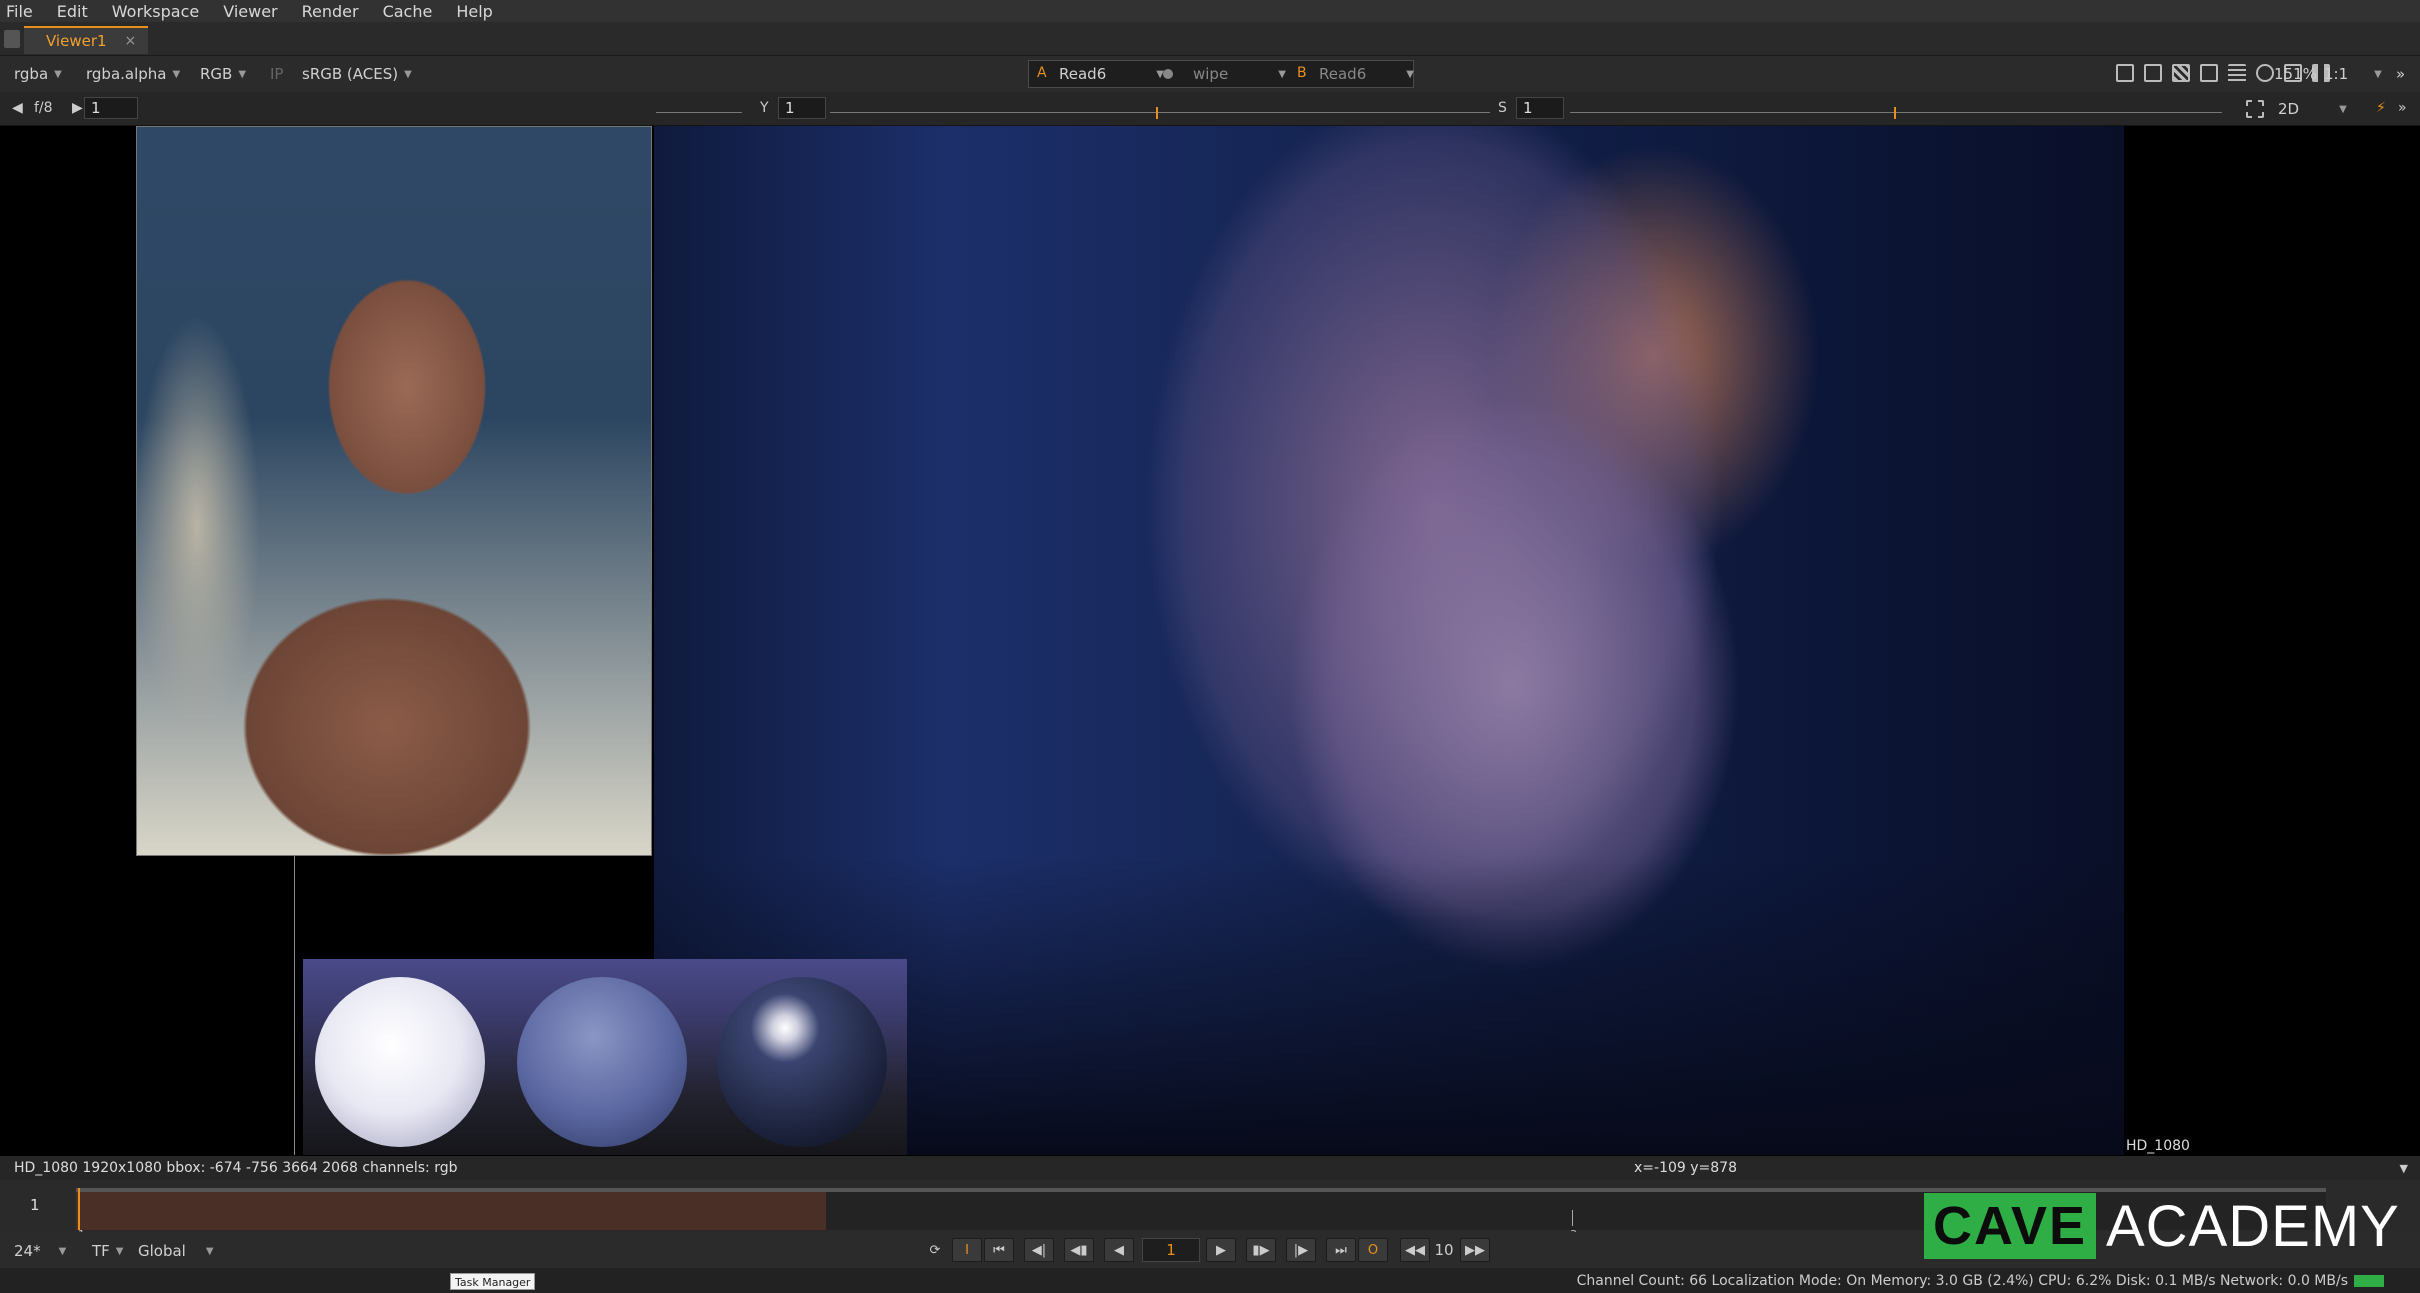 The image size is (2420, 1293). I want to click on loop-icon: ⟳, so click(935, 1250).